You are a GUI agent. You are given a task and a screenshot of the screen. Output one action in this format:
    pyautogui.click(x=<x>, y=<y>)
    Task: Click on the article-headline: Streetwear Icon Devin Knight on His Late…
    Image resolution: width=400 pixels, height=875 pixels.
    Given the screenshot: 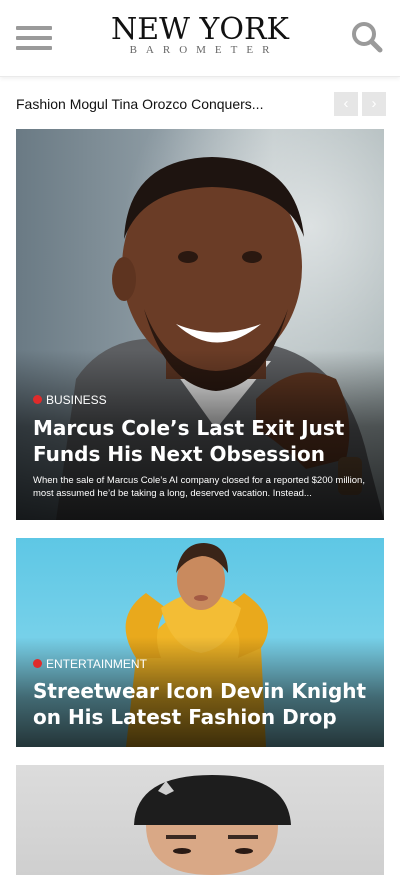 What is the action you would take?
    pyautogui.click(x=201, y=704)
    